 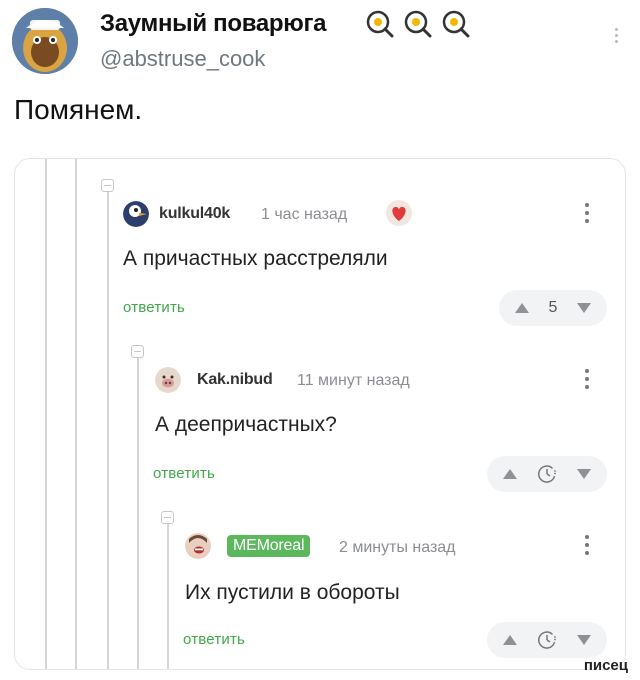 I want to click on comment-username: MEMoreal, so click(x=269, y=546).